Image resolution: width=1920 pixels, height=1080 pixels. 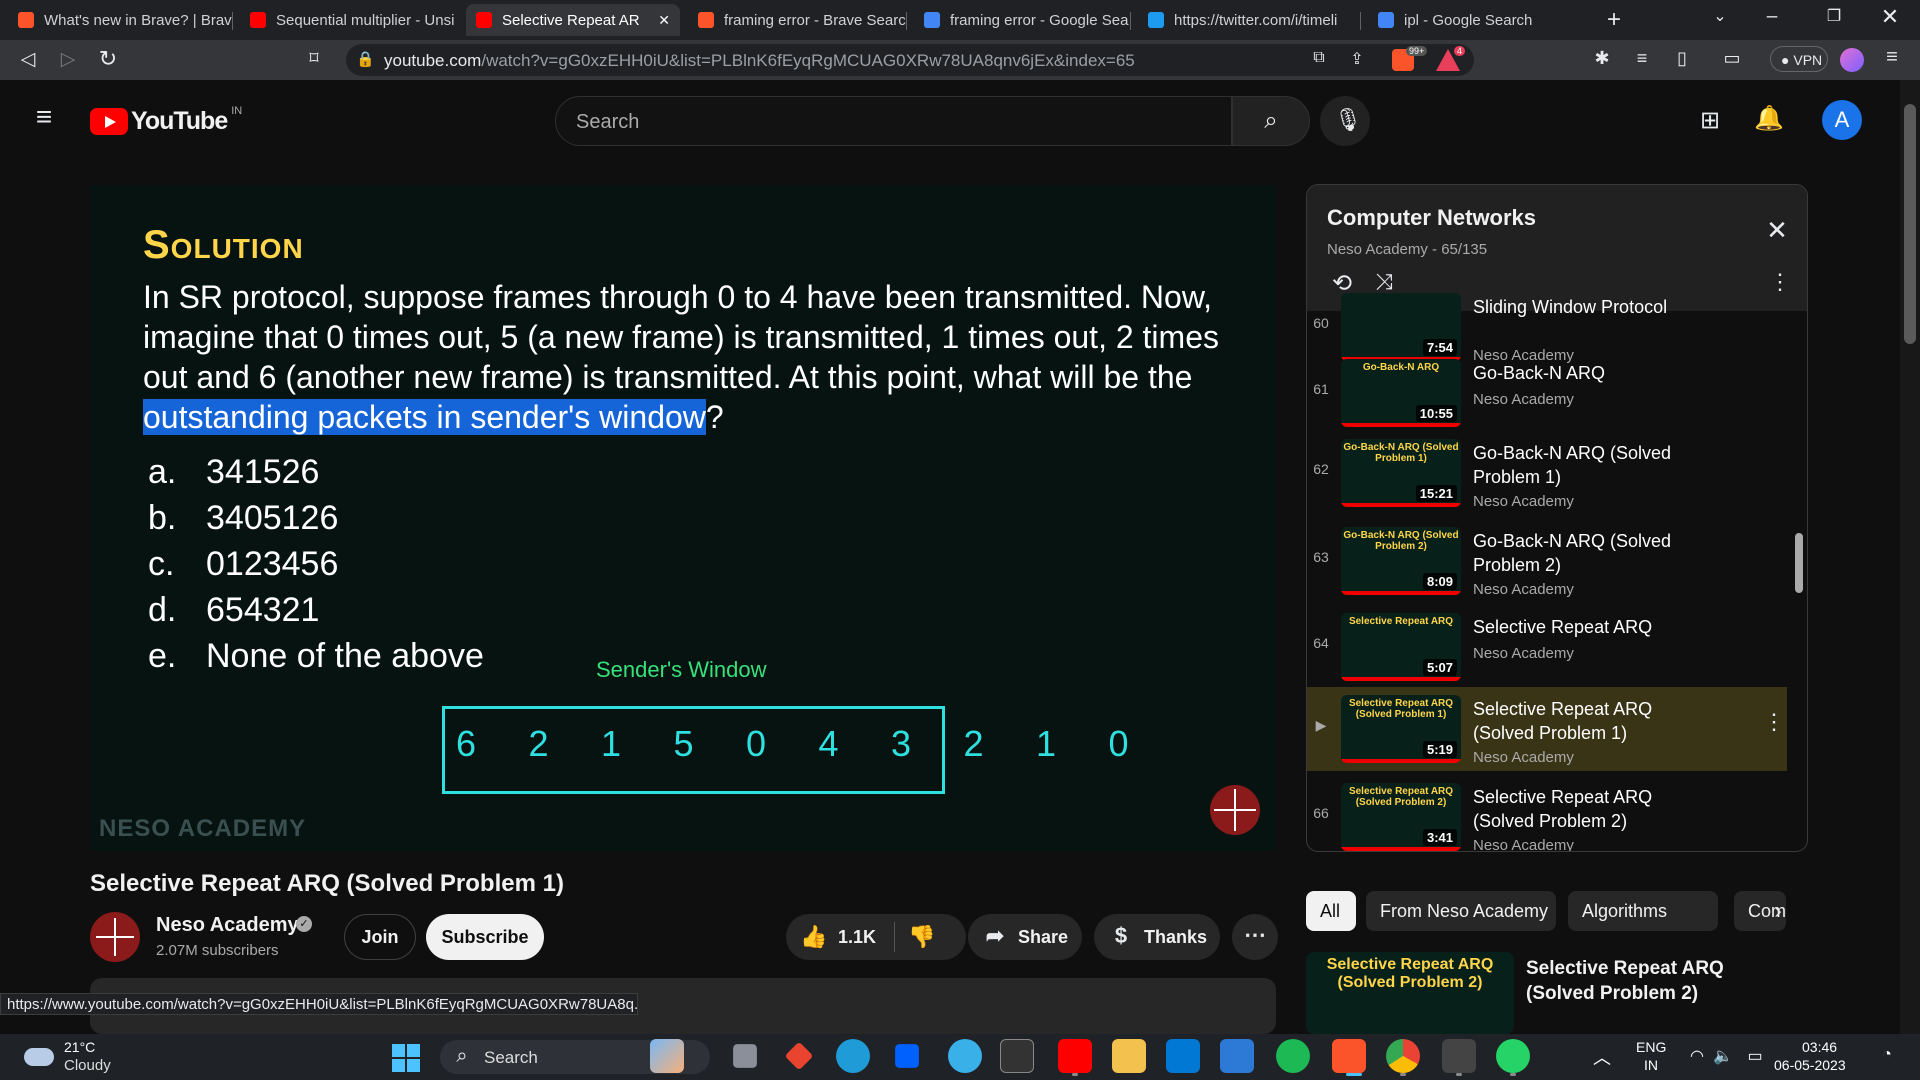 What do you see at coordinates (1774, 722) in the screenshot?
I see `item-more-icon: ⋮` at bounding box center [1774, 722].